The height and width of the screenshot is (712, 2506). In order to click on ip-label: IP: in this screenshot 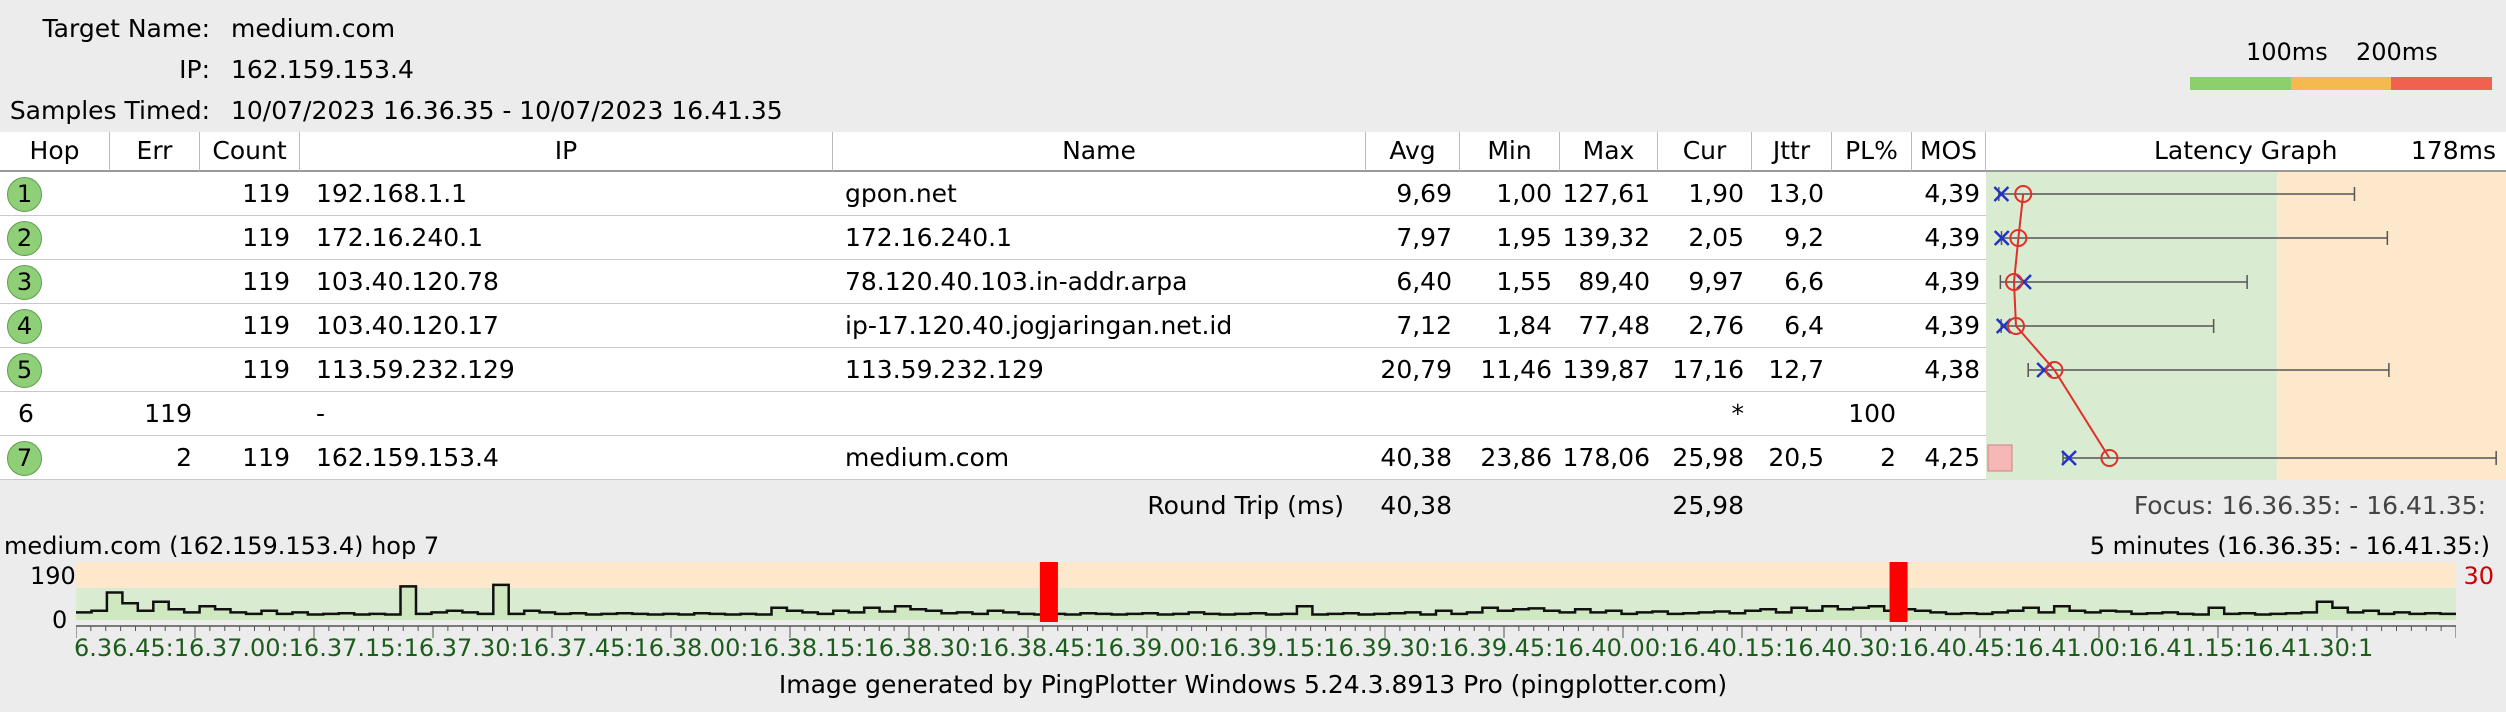, I will do `click(194, 69)`.